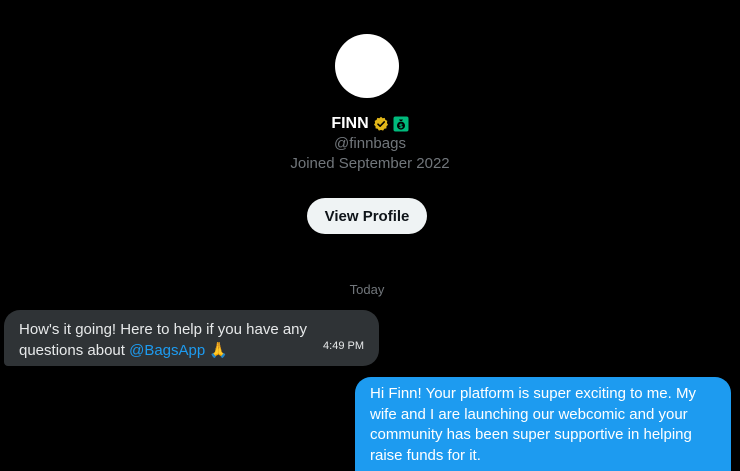  Describe the element at coordinates (343, 346) in the screenshot. I see `message-timestamp: 4:49 PM` at that location.